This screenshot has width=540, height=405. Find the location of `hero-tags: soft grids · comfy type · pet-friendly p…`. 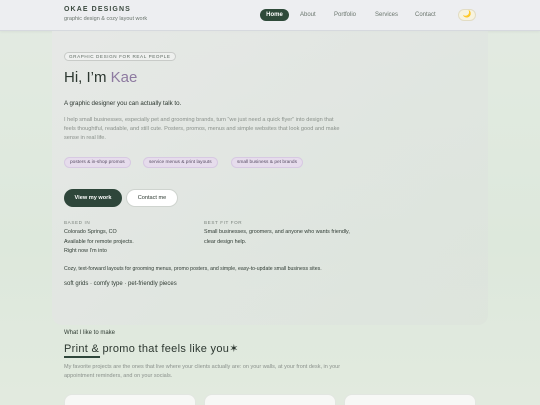

hero-tags: soft grids · comfy type · pet-friendly p… is located at coordinates (120, 284).